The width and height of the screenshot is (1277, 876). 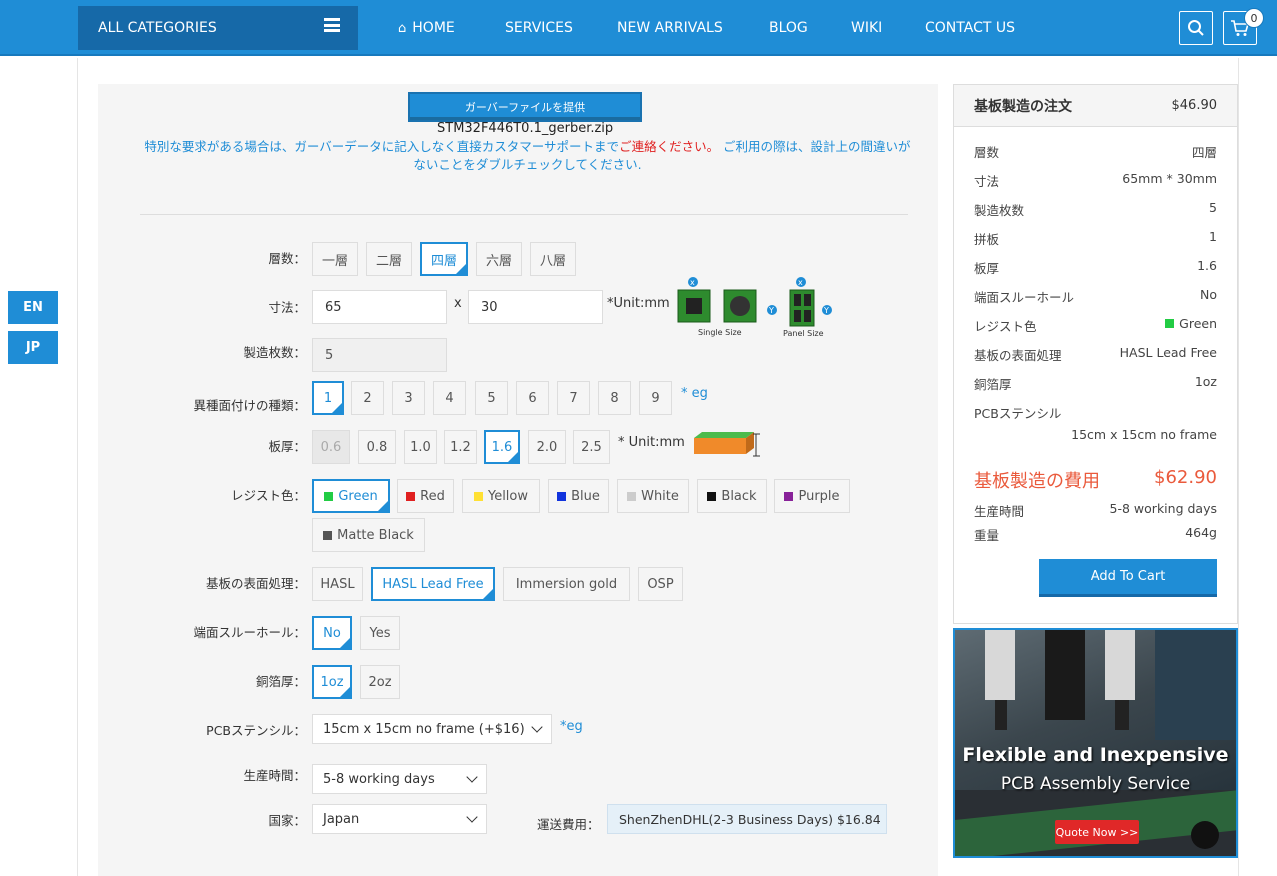 What do you see at coordinates (1095, 325) in the screenshot?
I see `summary-row-mask: レジスト色 Green` at bounding box center [1095, 325].